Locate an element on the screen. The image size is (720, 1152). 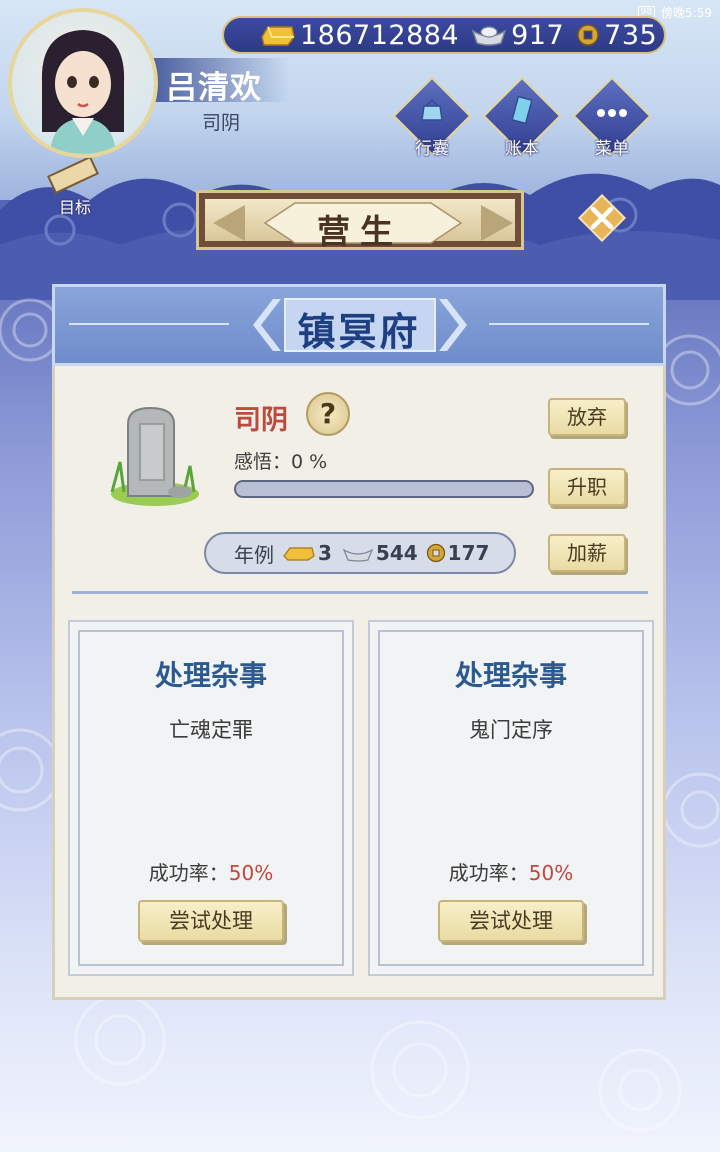
banner-title: 营生 is located at coordinates (360, 231).